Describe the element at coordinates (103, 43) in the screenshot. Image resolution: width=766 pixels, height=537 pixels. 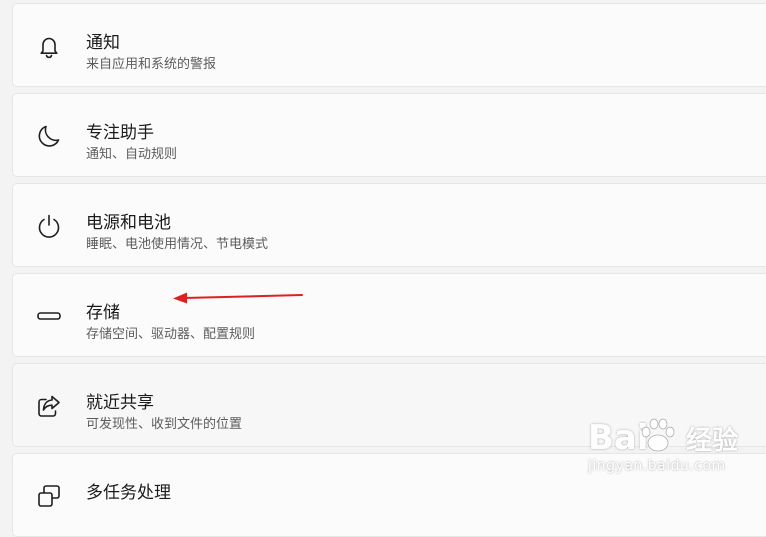
I see `settings-item-title: 通知` at that location.